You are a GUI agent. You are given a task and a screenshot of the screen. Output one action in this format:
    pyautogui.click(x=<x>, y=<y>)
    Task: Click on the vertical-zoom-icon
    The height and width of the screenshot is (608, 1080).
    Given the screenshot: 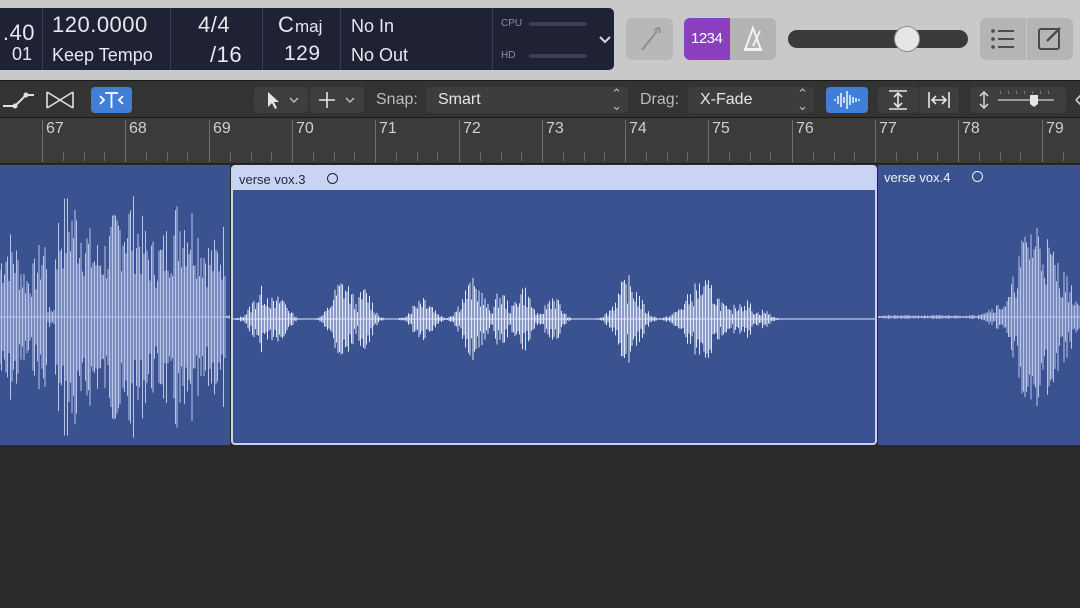 What is the action you would take?
    pyautogui.click(x=898, y=100)
    